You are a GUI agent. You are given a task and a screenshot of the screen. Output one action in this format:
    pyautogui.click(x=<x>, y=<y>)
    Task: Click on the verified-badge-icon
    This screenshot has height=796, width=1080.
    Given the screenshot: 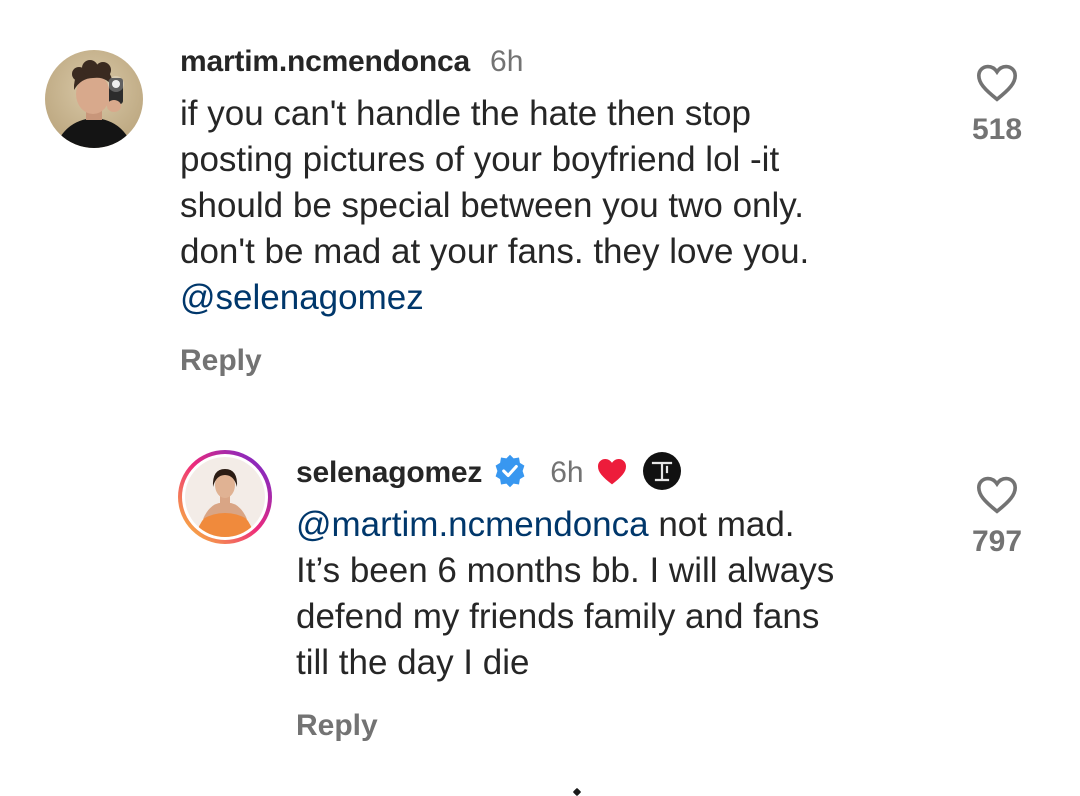 What is the action you would take?
    pyautogui.click(x=510, y=473)
    